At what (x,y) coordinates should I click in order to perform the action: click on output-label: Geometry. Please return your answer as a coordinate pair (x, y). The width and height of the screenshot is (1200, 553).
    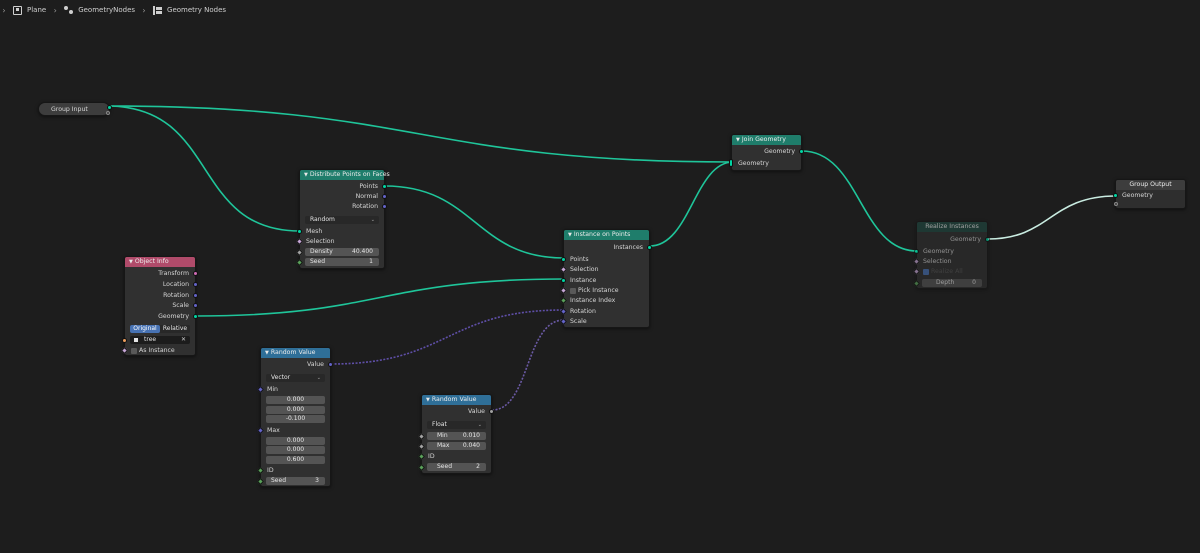
    Looking at the image, I should click on (173, 316).